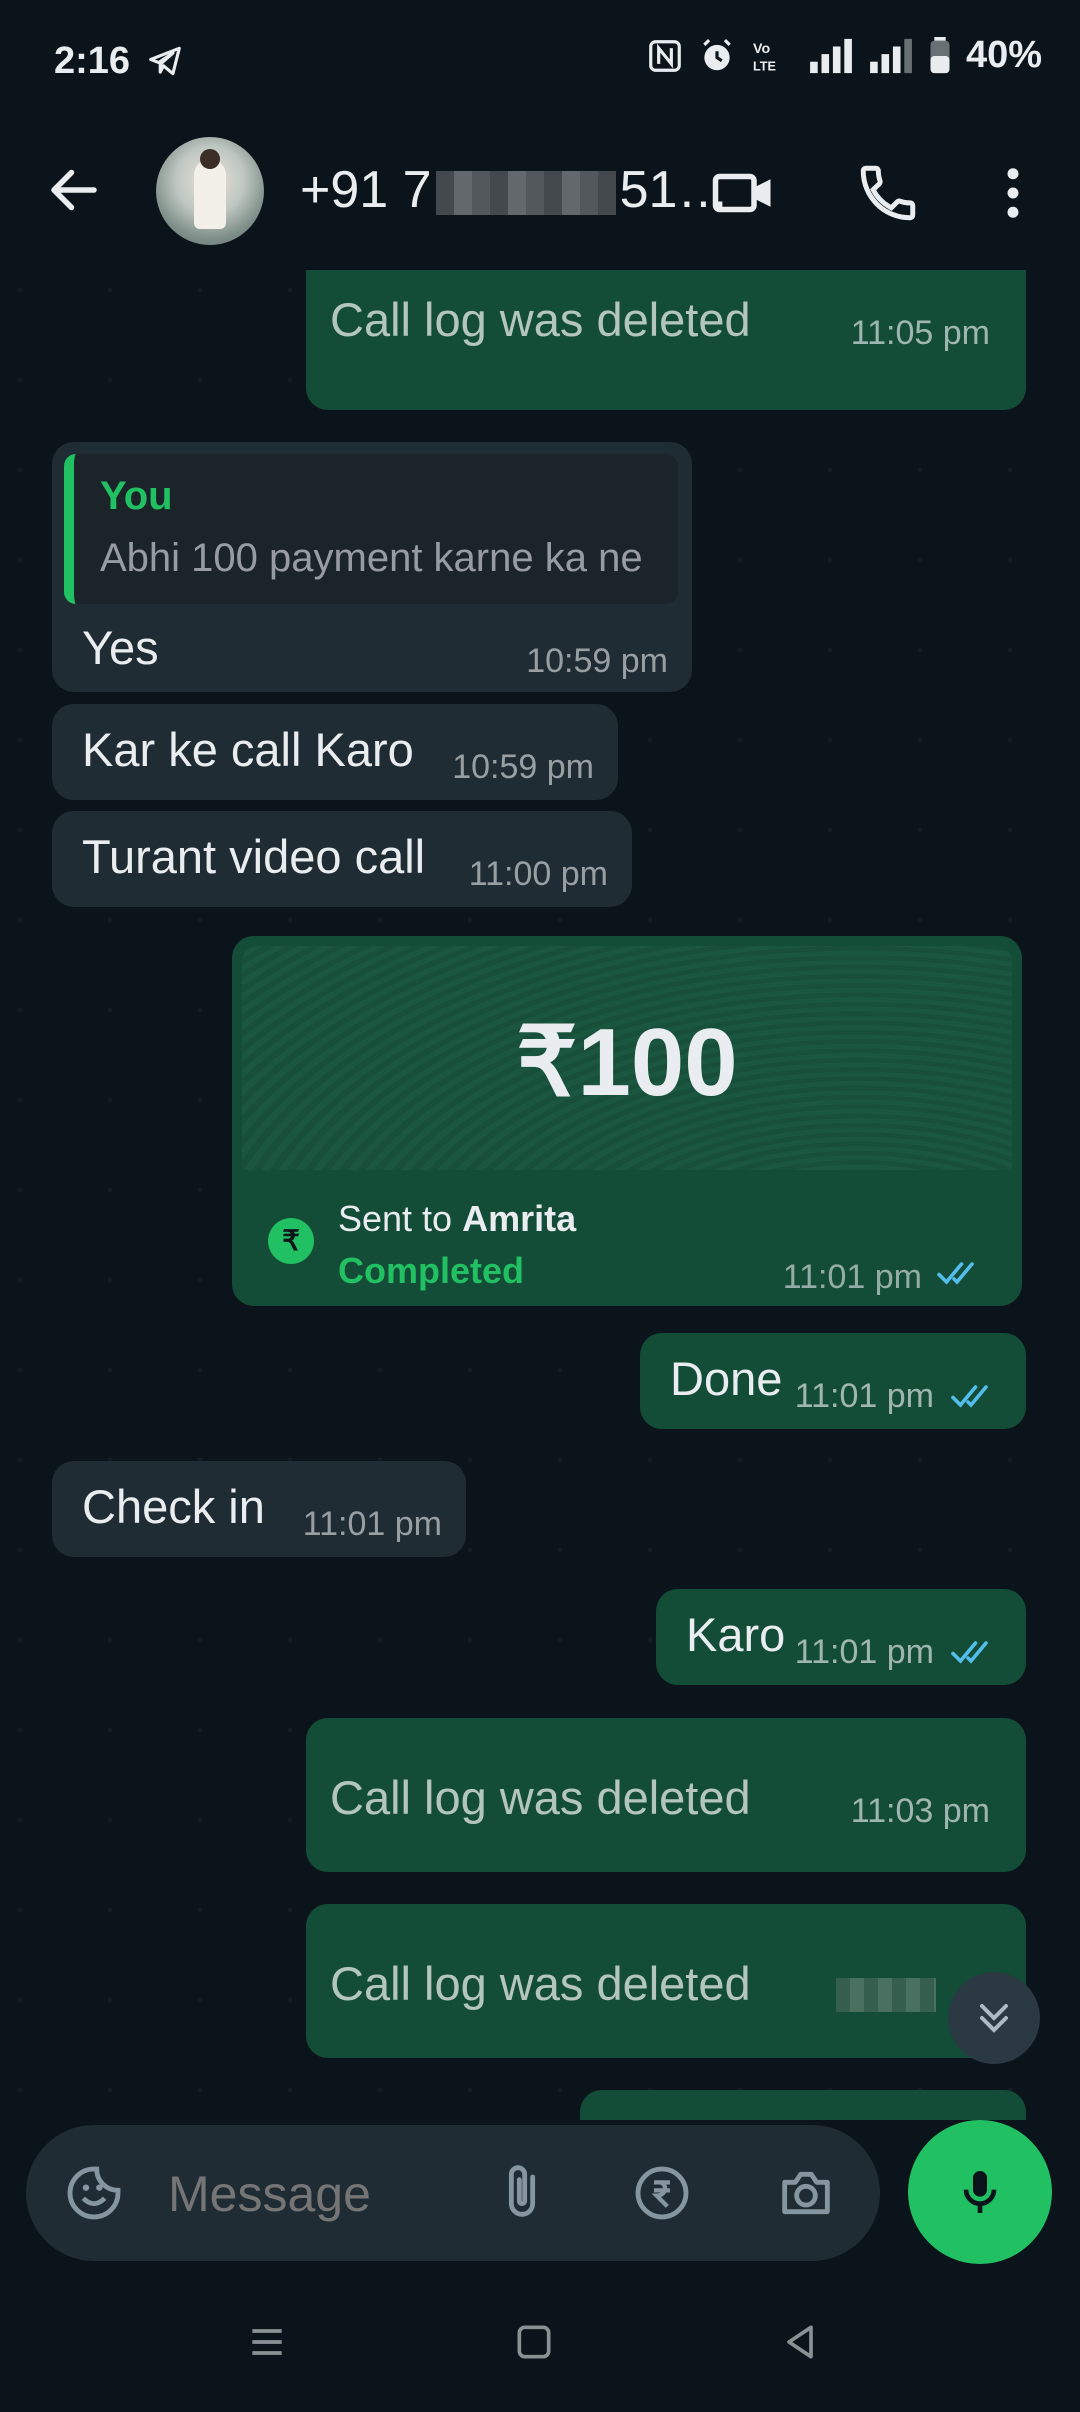  What do you see at coordinates (764, 66) in the screenshot?
I see `svg-text: LTE` at bounding box center [764, 66].